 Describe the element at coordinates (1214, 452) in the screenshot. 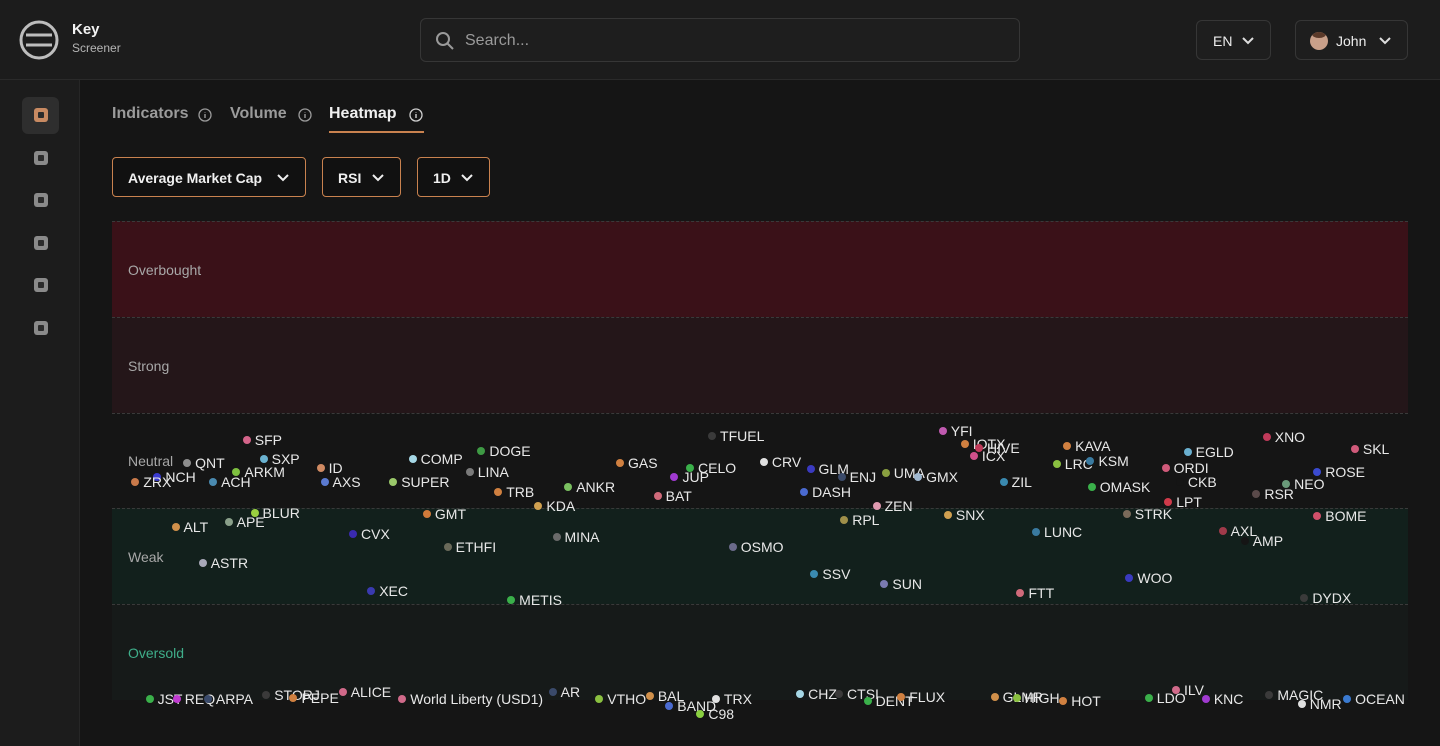

I see `coin-label: EGLD` at that location.